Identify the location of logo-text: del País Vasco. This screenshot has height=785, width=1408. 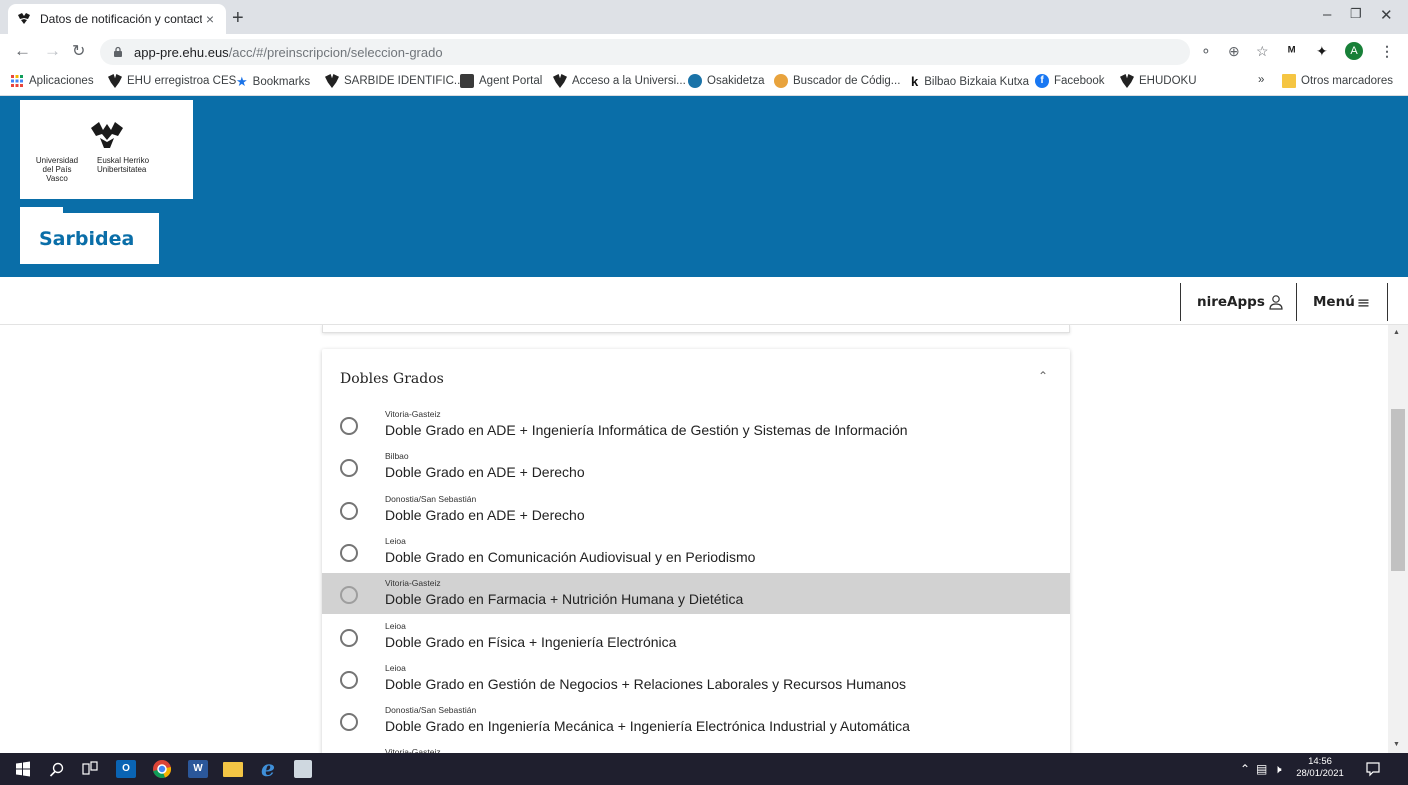
(57, 174).